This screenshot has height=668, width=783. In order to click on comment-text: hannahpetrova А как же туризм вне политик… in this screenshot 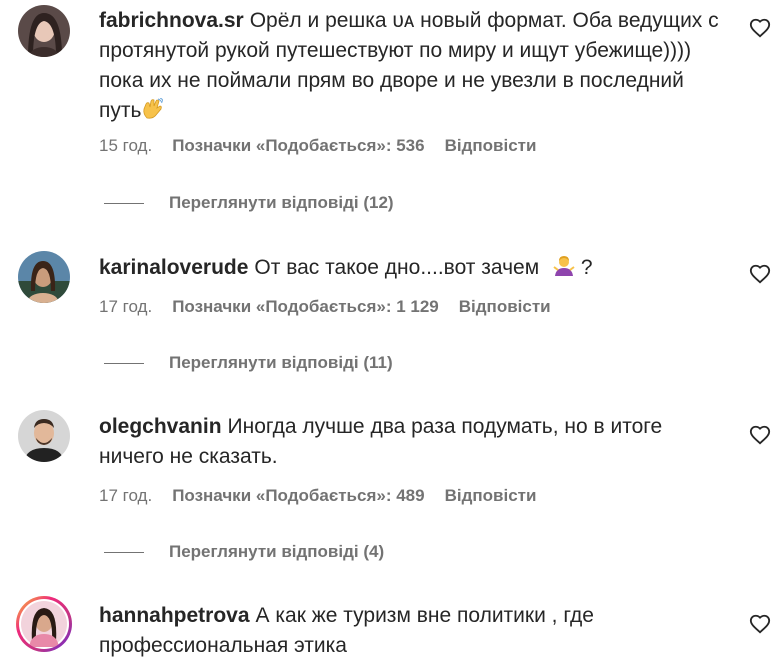, I will do `click(414, 631)`.